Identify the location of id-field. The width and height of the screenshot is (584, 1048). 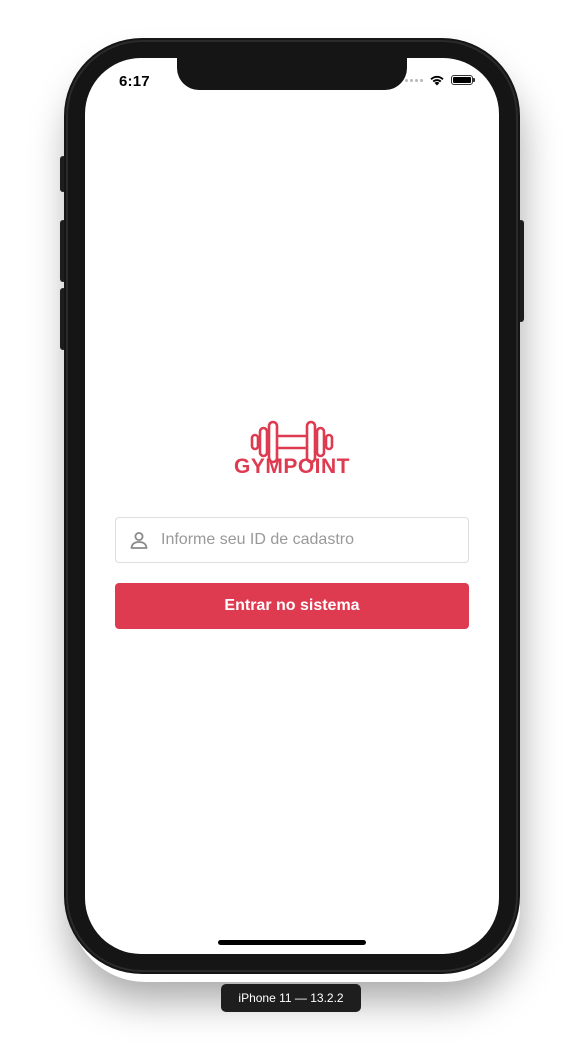
(292, 540).